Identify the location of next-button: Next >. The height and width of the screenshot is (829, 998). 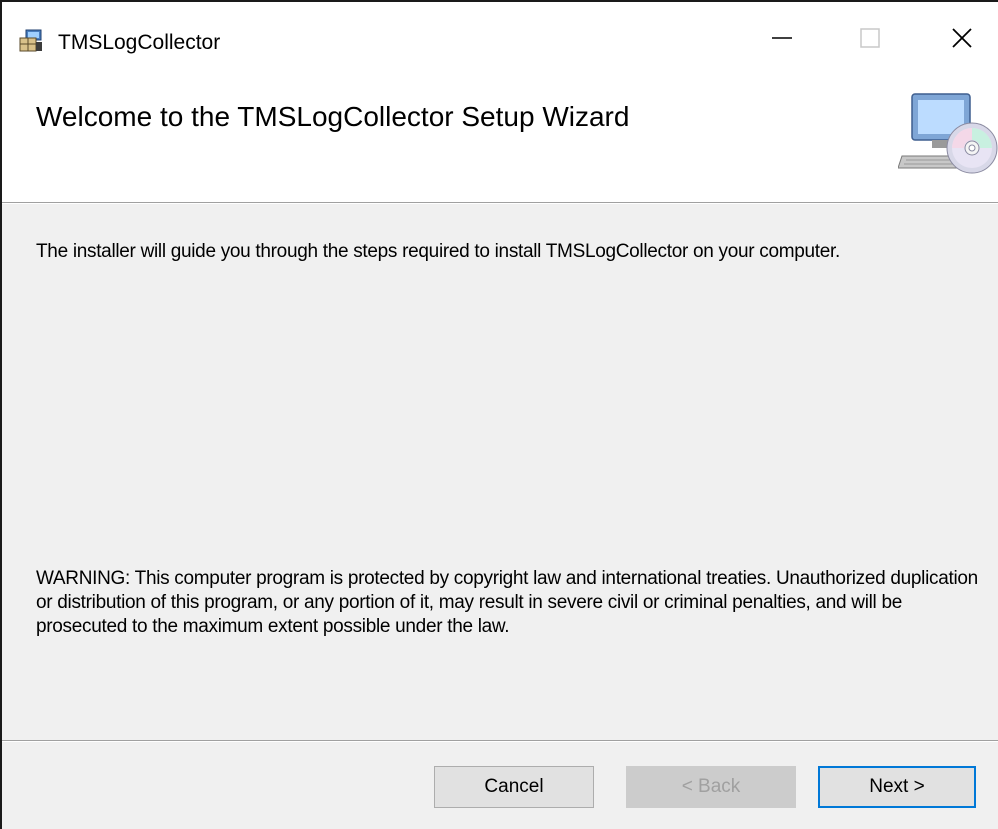
(897, 787).